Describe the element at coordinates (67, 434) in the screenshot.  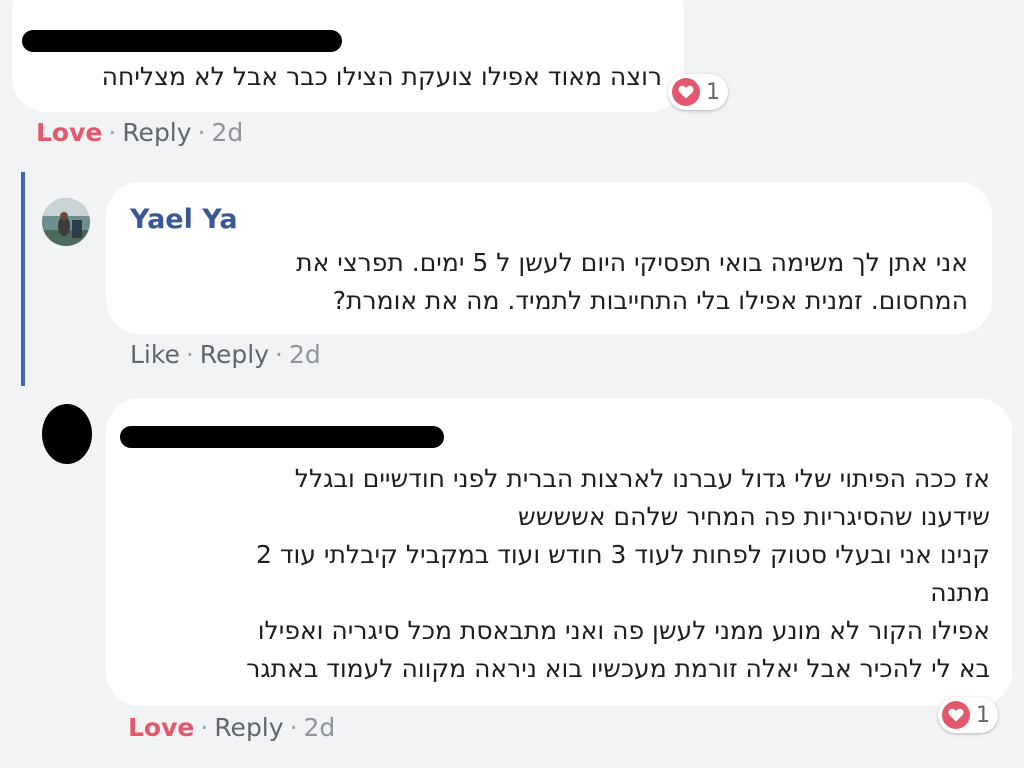
I see `redacted-avatar` at that location.